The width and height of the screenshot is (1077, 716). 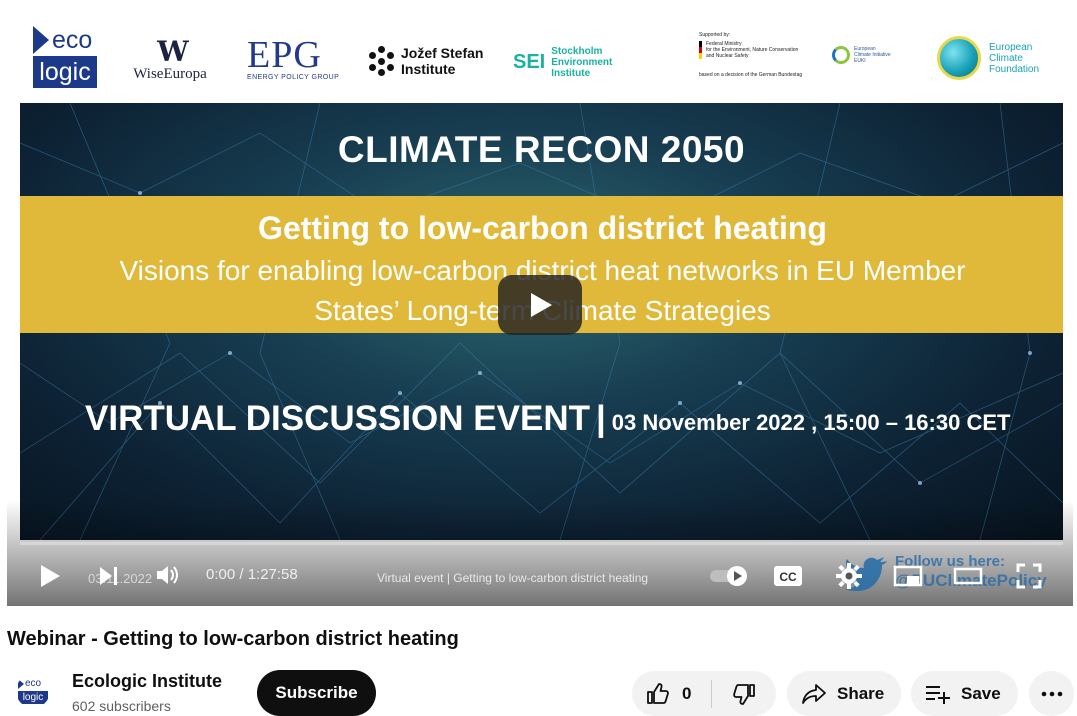 I want to click on save-playlist-icon, so click(x=938, y=694).